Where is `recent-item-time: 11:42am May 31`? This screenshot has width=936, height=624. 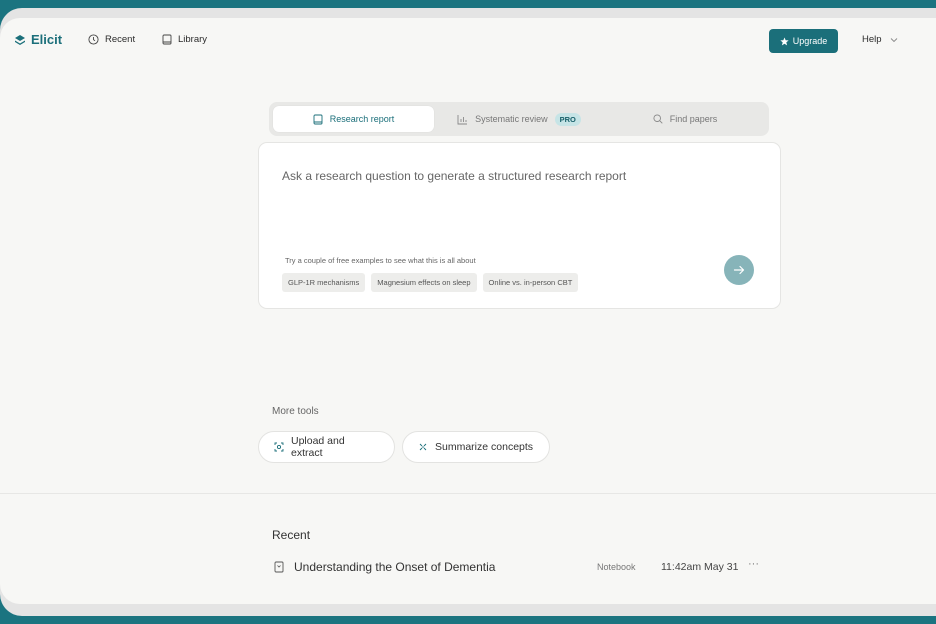
recent-item-time: 11:42am May 31 is located at coordinates (700, 567).